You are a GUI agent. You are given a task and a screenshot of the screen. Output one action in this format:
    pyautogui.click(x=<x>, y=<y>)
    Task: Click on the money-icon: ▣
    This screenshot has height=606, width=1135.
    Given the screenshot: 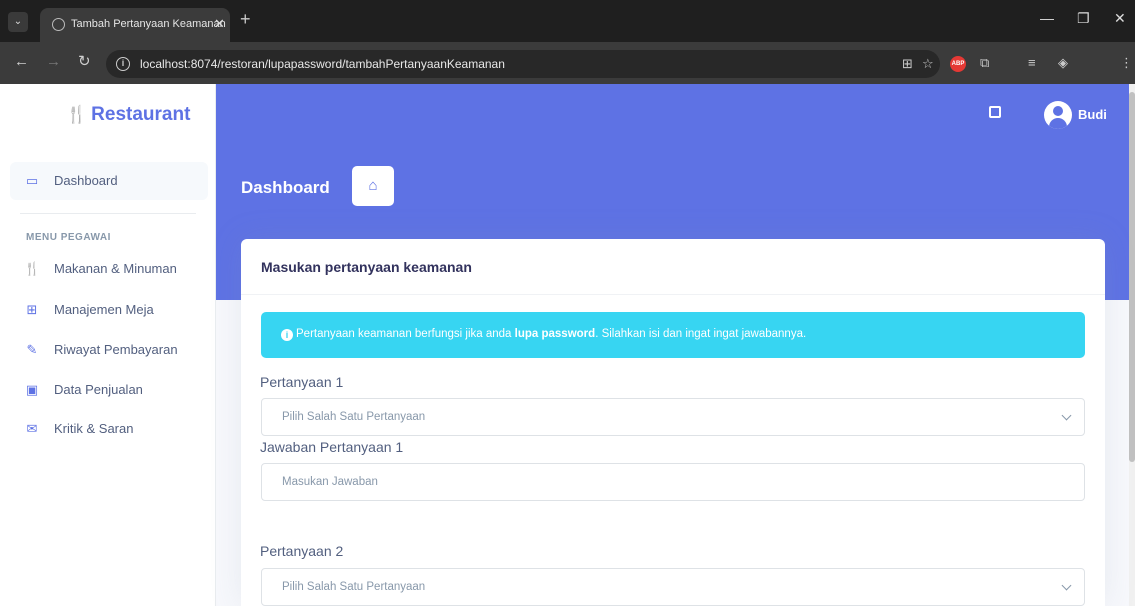 What is the action you would take?
    pyautogui.click(x=32, y=389)
    